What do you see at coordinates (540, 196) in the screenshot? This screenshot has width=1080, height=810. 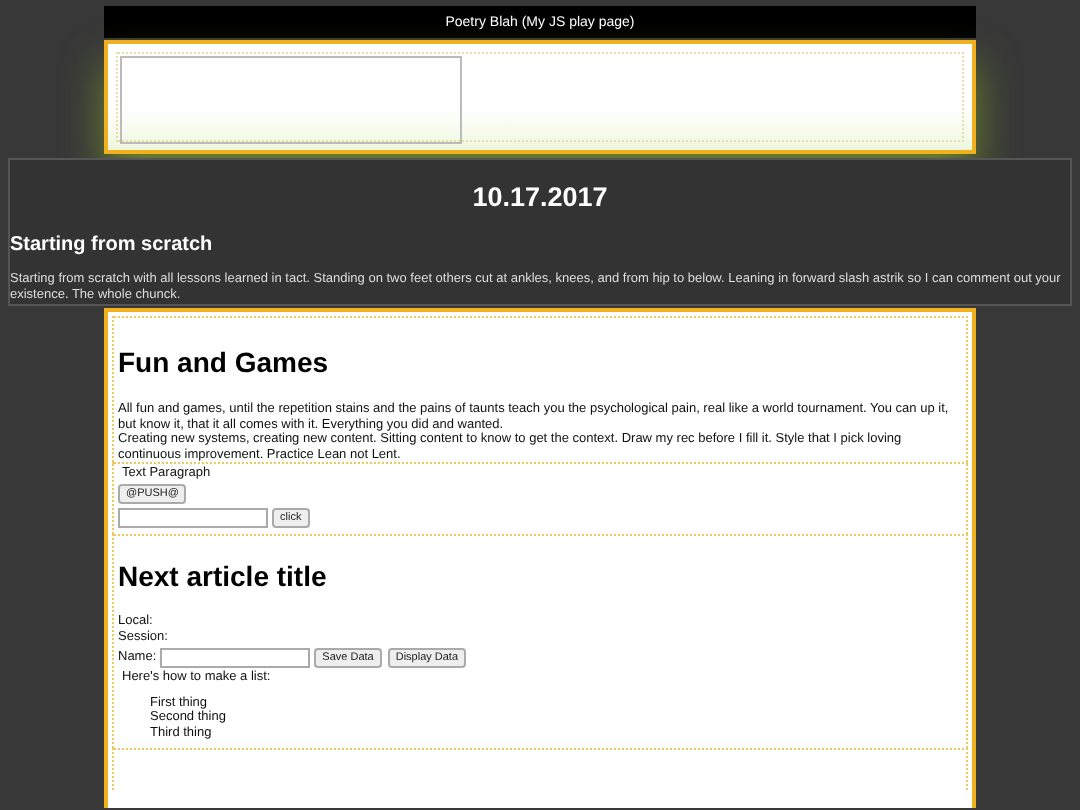 I see `date-heading: 10.17.2017` at bounding box center [540, 196].